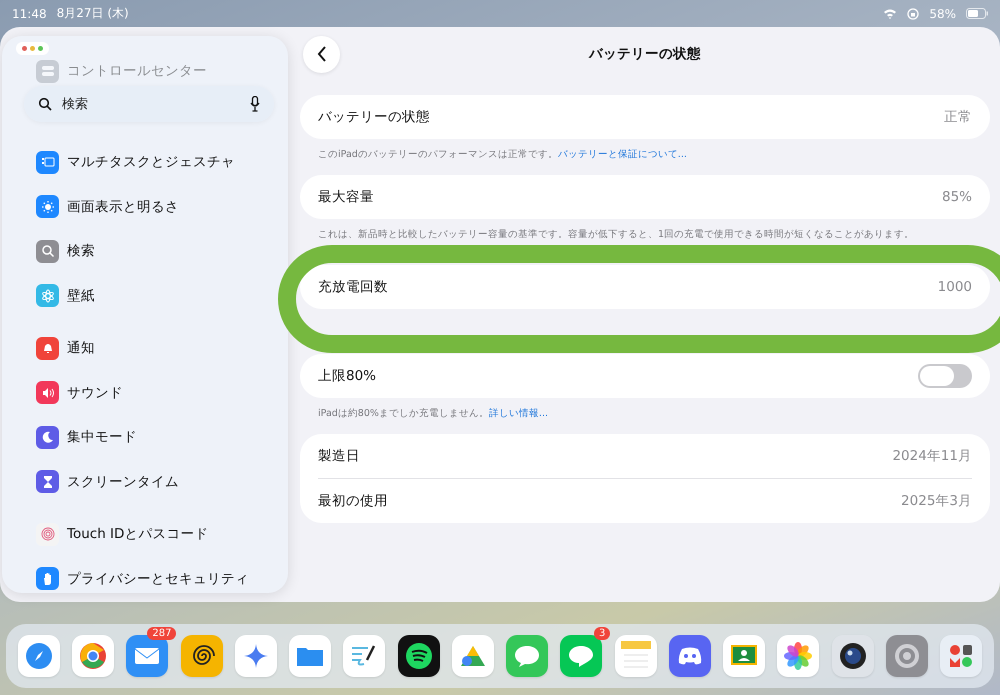 This screenshot has width=1000, height=695. What do you see at coordinates (977, 13) in the screenshot?
I see `battery-icon` at bounding box center [977, 13].